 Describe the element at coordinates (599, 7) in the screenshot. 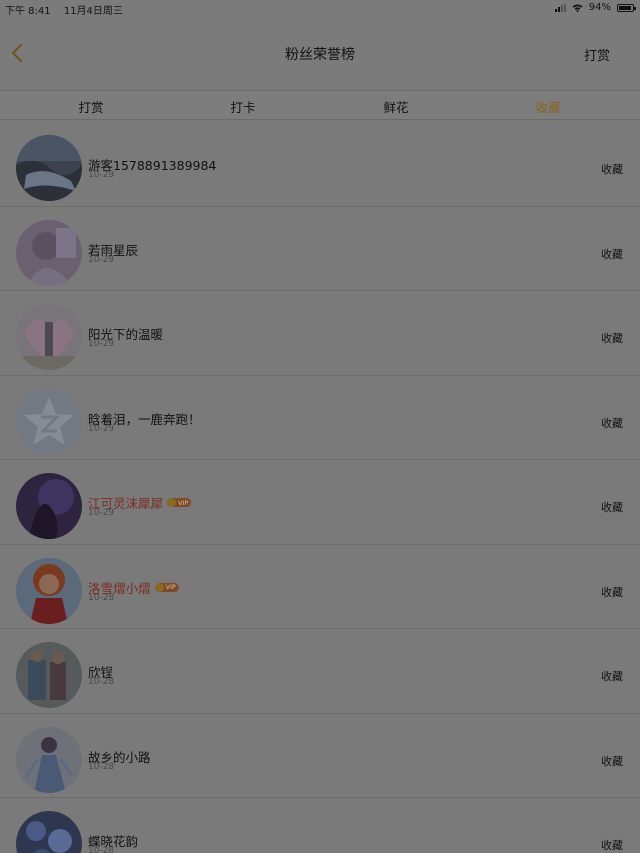

I see `battery-percent: 94%` at that location.